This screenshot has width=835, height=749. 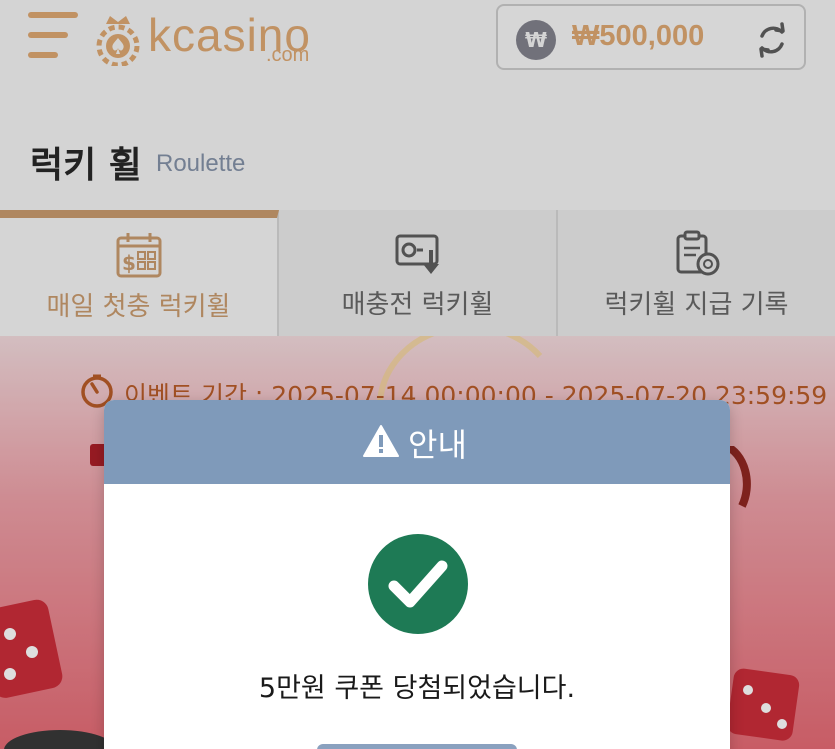 I want to click on modal-header: 안내, so click(x=417, y=442).